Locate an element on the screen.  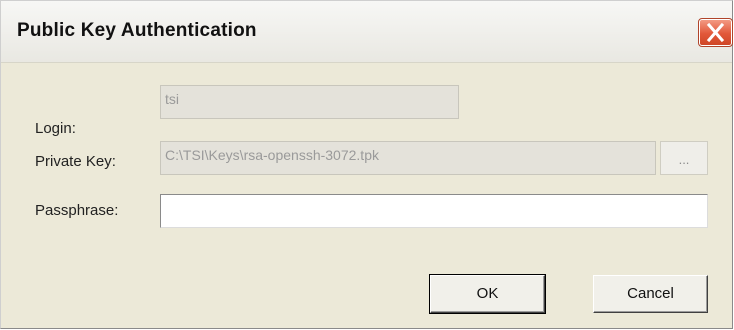
close-button is located at coordinates (715, 32).